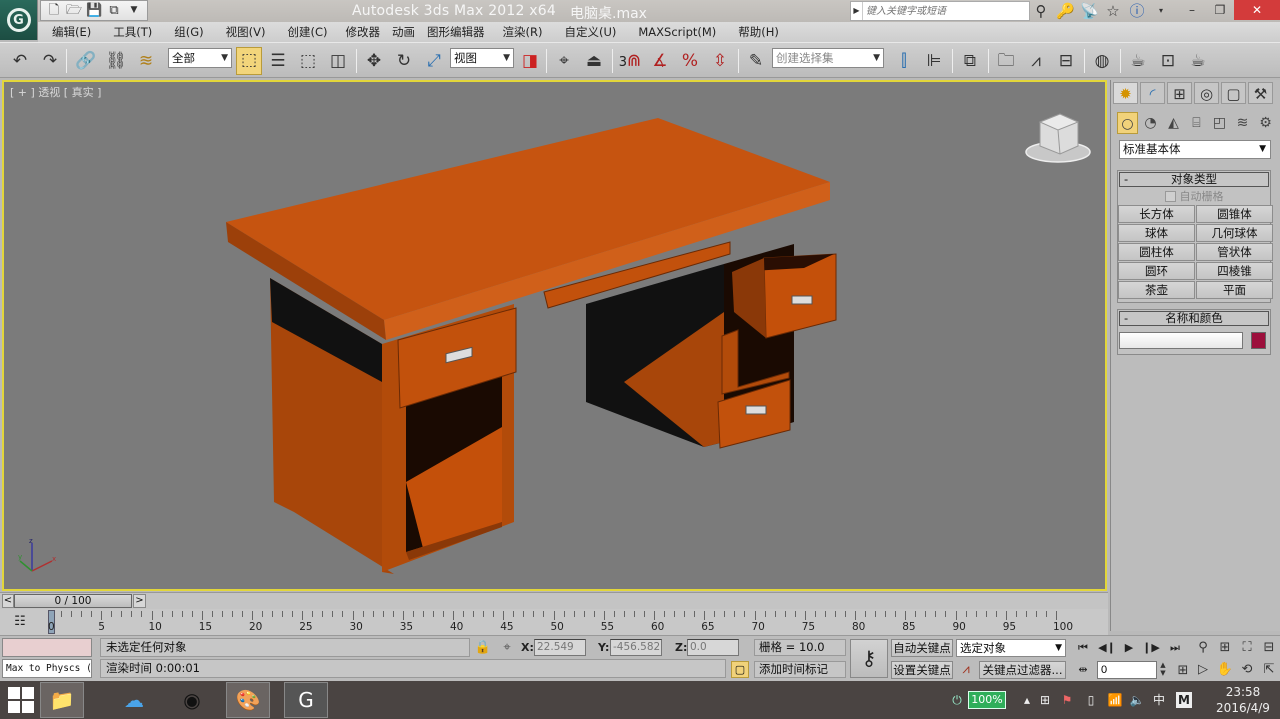 The width and height of the screenshot is (1280, 719). What do you see at coordinates (690, 61) in the screenshot?
I see `percent-snap-icon: %` at bounding box center [690, 61].